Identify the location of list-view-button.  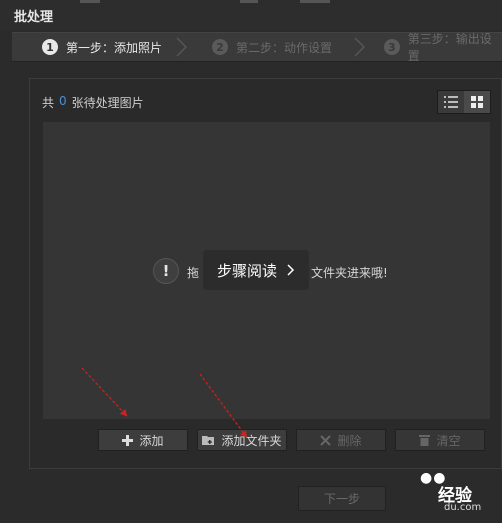
(451, 102).